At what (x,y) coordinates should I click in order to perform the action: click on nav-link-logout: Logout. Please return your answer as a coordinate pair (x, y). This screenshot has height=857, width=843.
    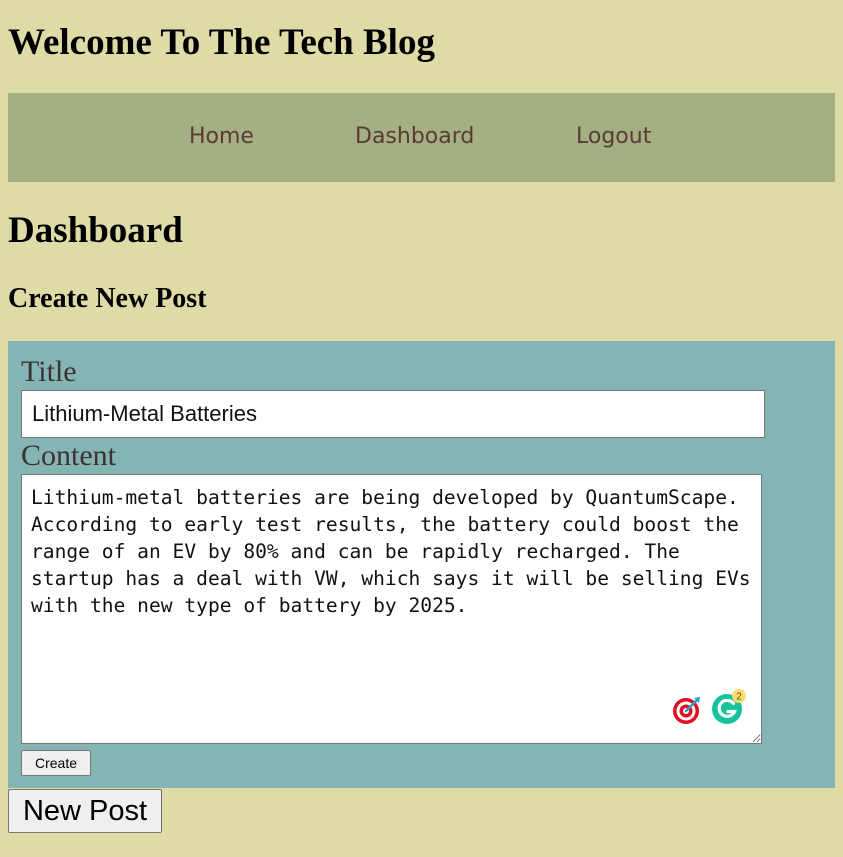
    Looking at the image, I should click on (613, 137).